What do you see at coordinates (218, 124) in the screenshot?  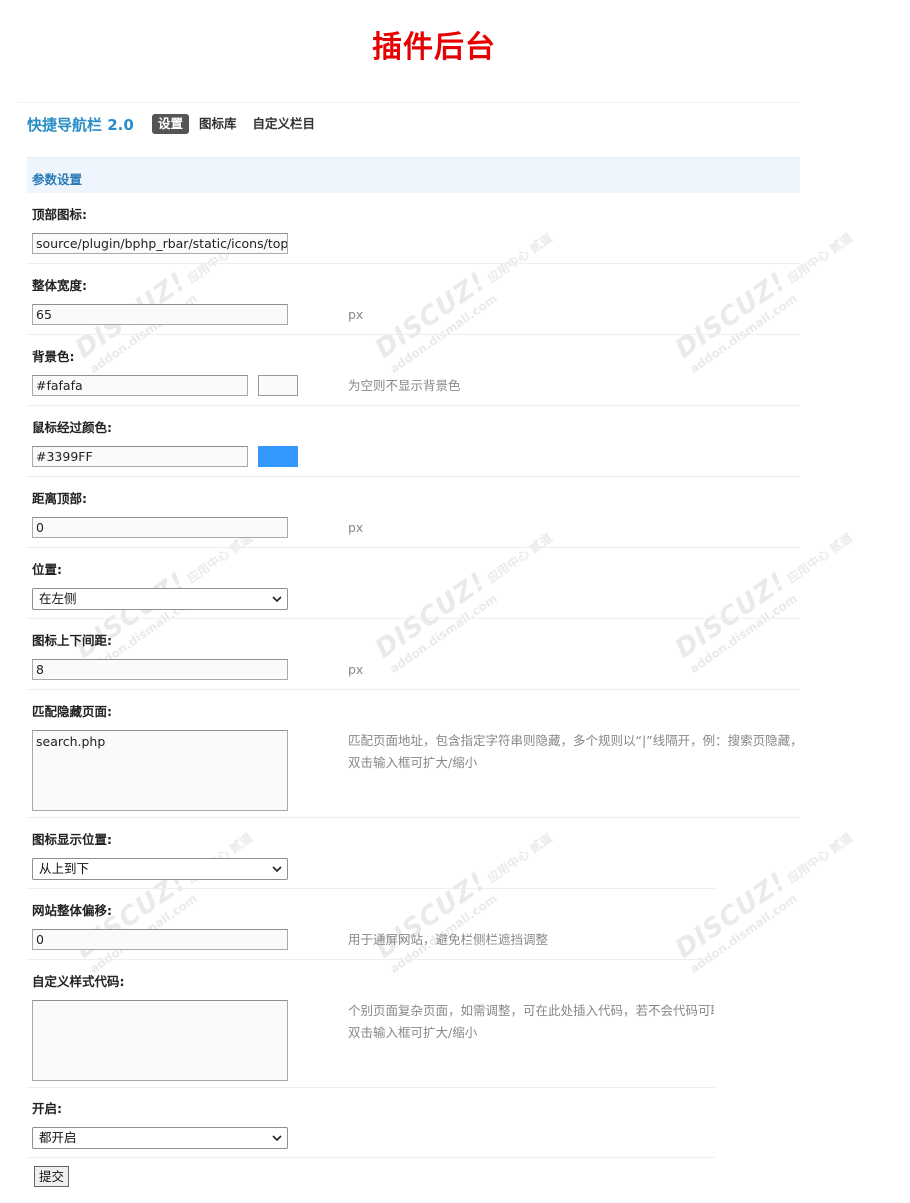 I see `tab-icon-library: 图标库` at bounding box center [218, 124].